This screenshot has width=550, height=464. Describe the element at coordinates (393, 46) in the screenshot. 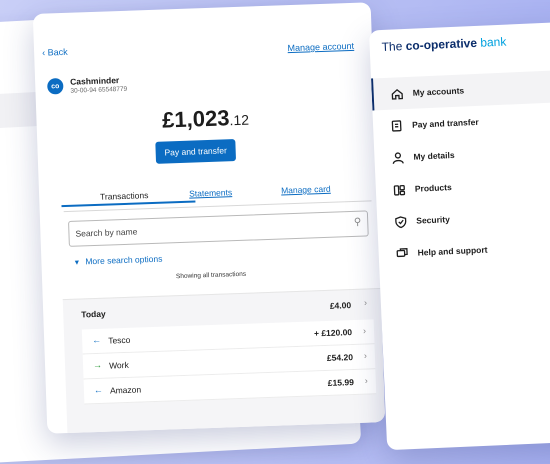

I see `logo-prefix: The` at that location.